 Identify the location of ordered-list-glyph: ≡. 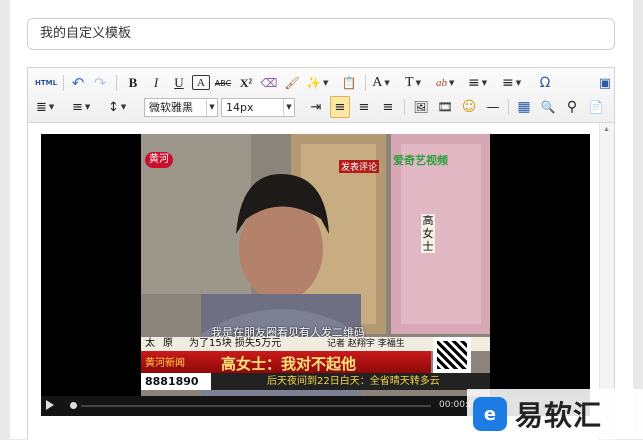
(474, 83).